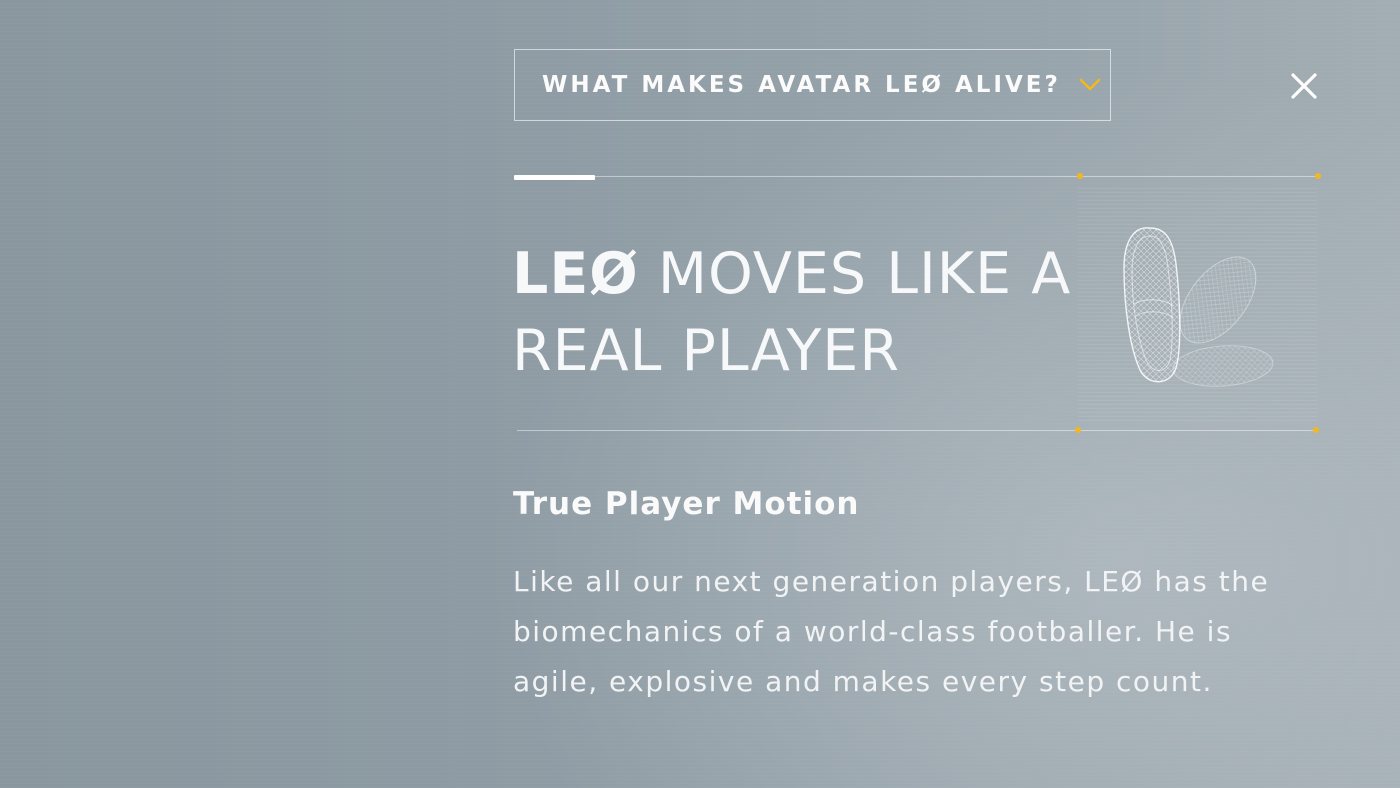  I want to click on close-icon, so click(1304, 86).